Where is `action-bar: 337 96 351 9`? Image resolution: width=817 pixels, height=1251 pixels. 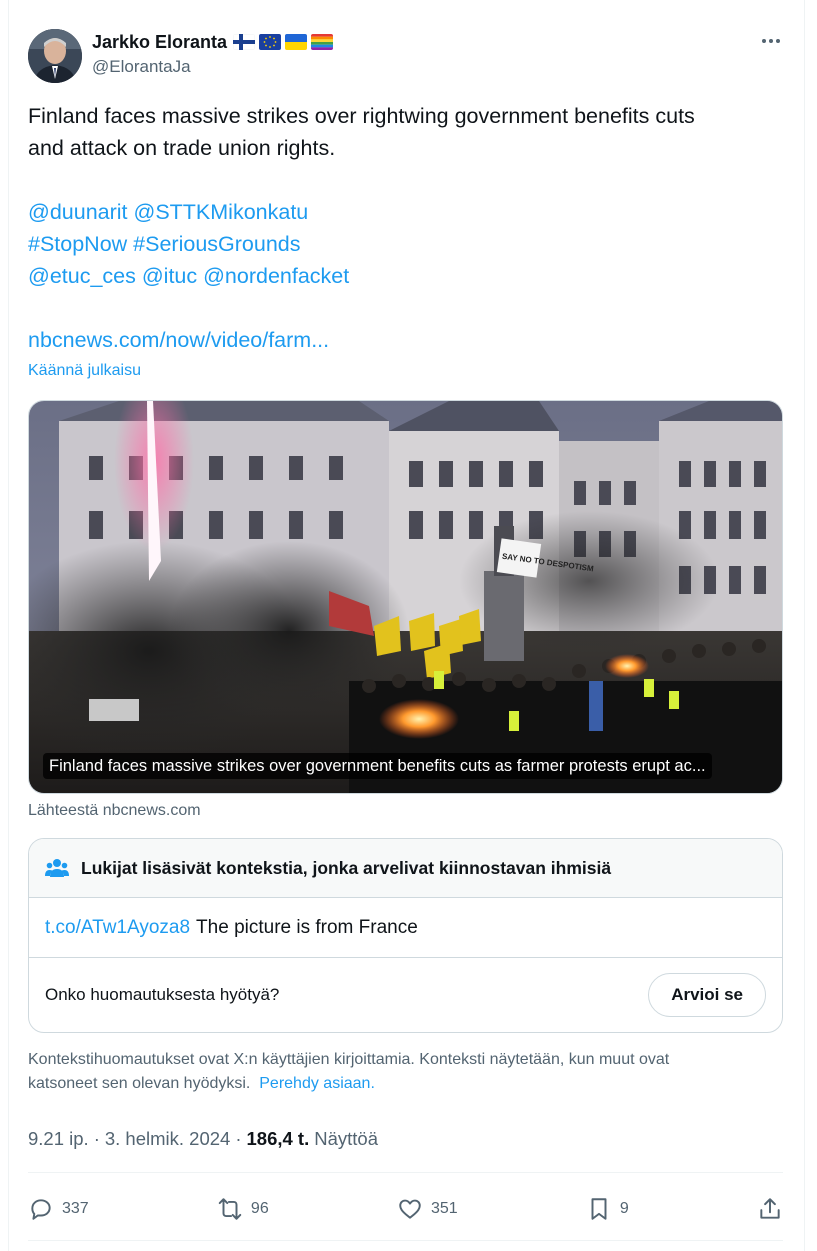
action-bar: 337 96 351 9 is located at coordinates (405, 1209).